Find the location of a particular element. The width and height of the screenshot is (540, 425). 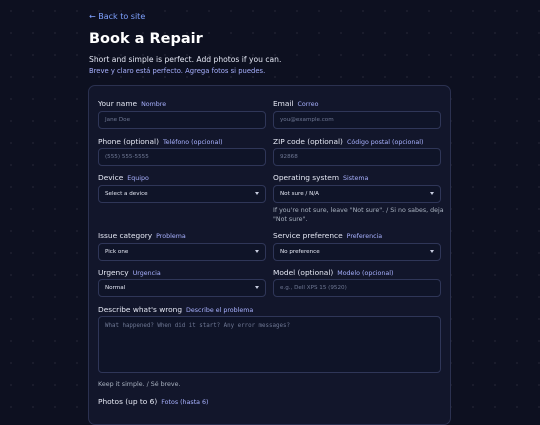

urgency-label: Urgency Urgencia is located at coordinates (129, 272).